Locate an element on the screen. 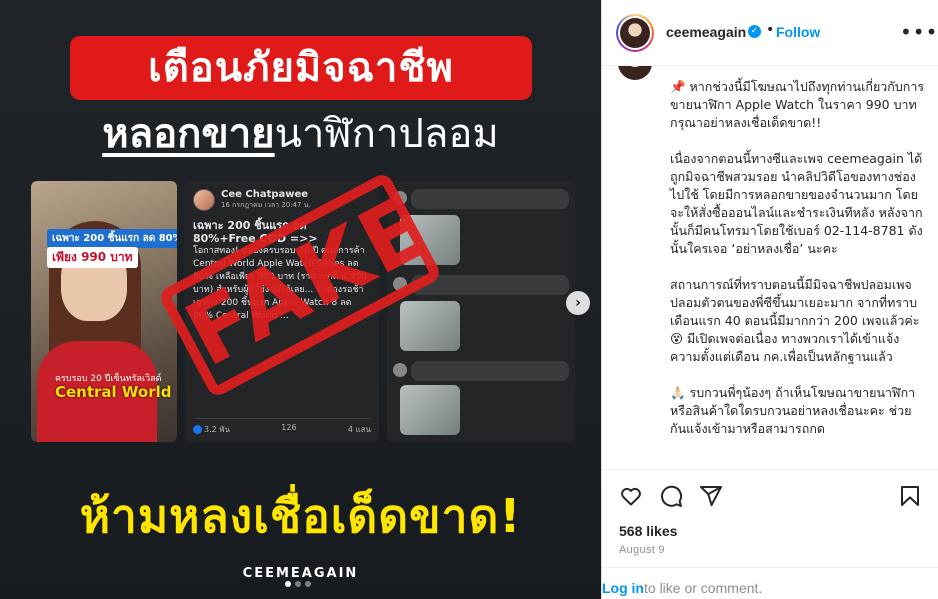 The image size is (938, 599). action-bar is located at coordinates (770, 494).